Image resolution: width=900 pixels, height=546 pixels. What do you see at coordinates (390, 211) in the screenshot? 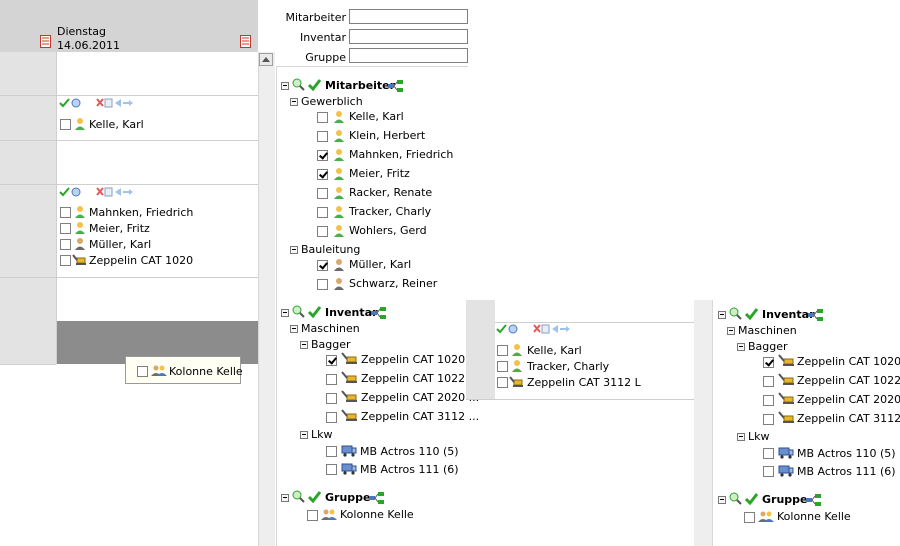
I see `tree-item: Tracker, Charly` at bounding box center [390, 211].